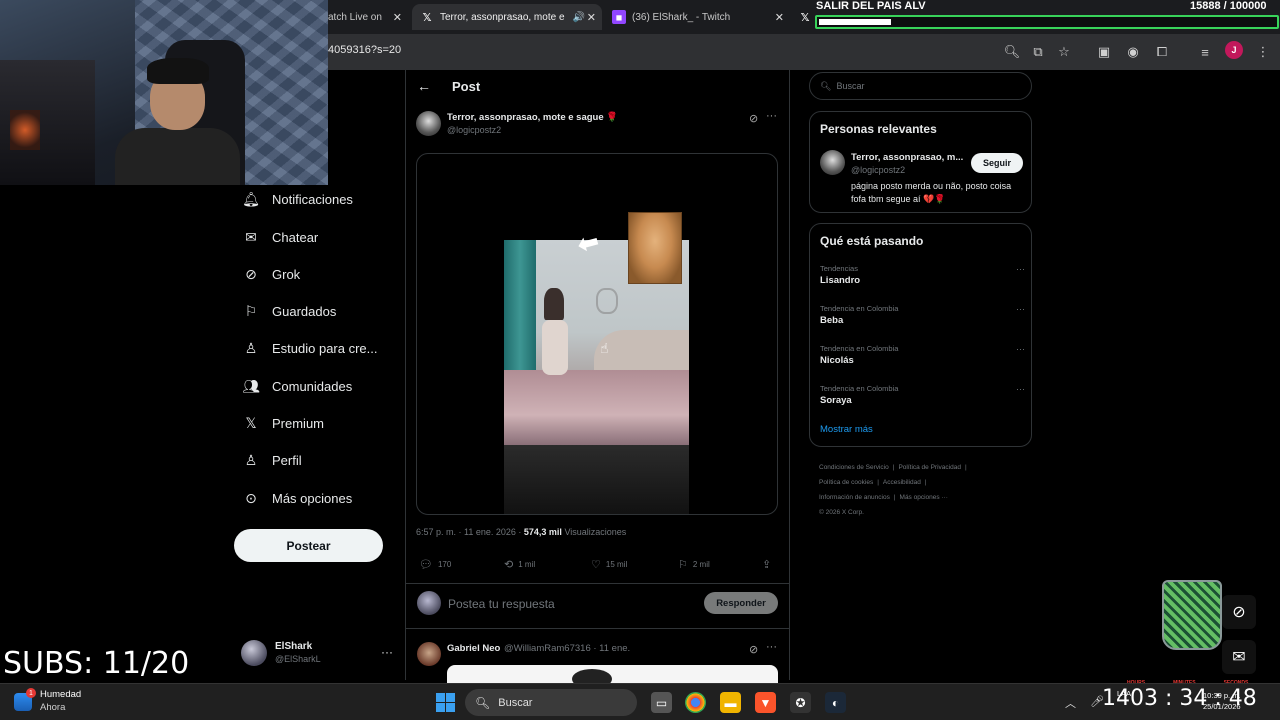 This screenshot has width=1280, height=720. Describe the element at coordinates (501, 604) in the screenshot. I see `reply-input: Postea tu respuesta` at that location.